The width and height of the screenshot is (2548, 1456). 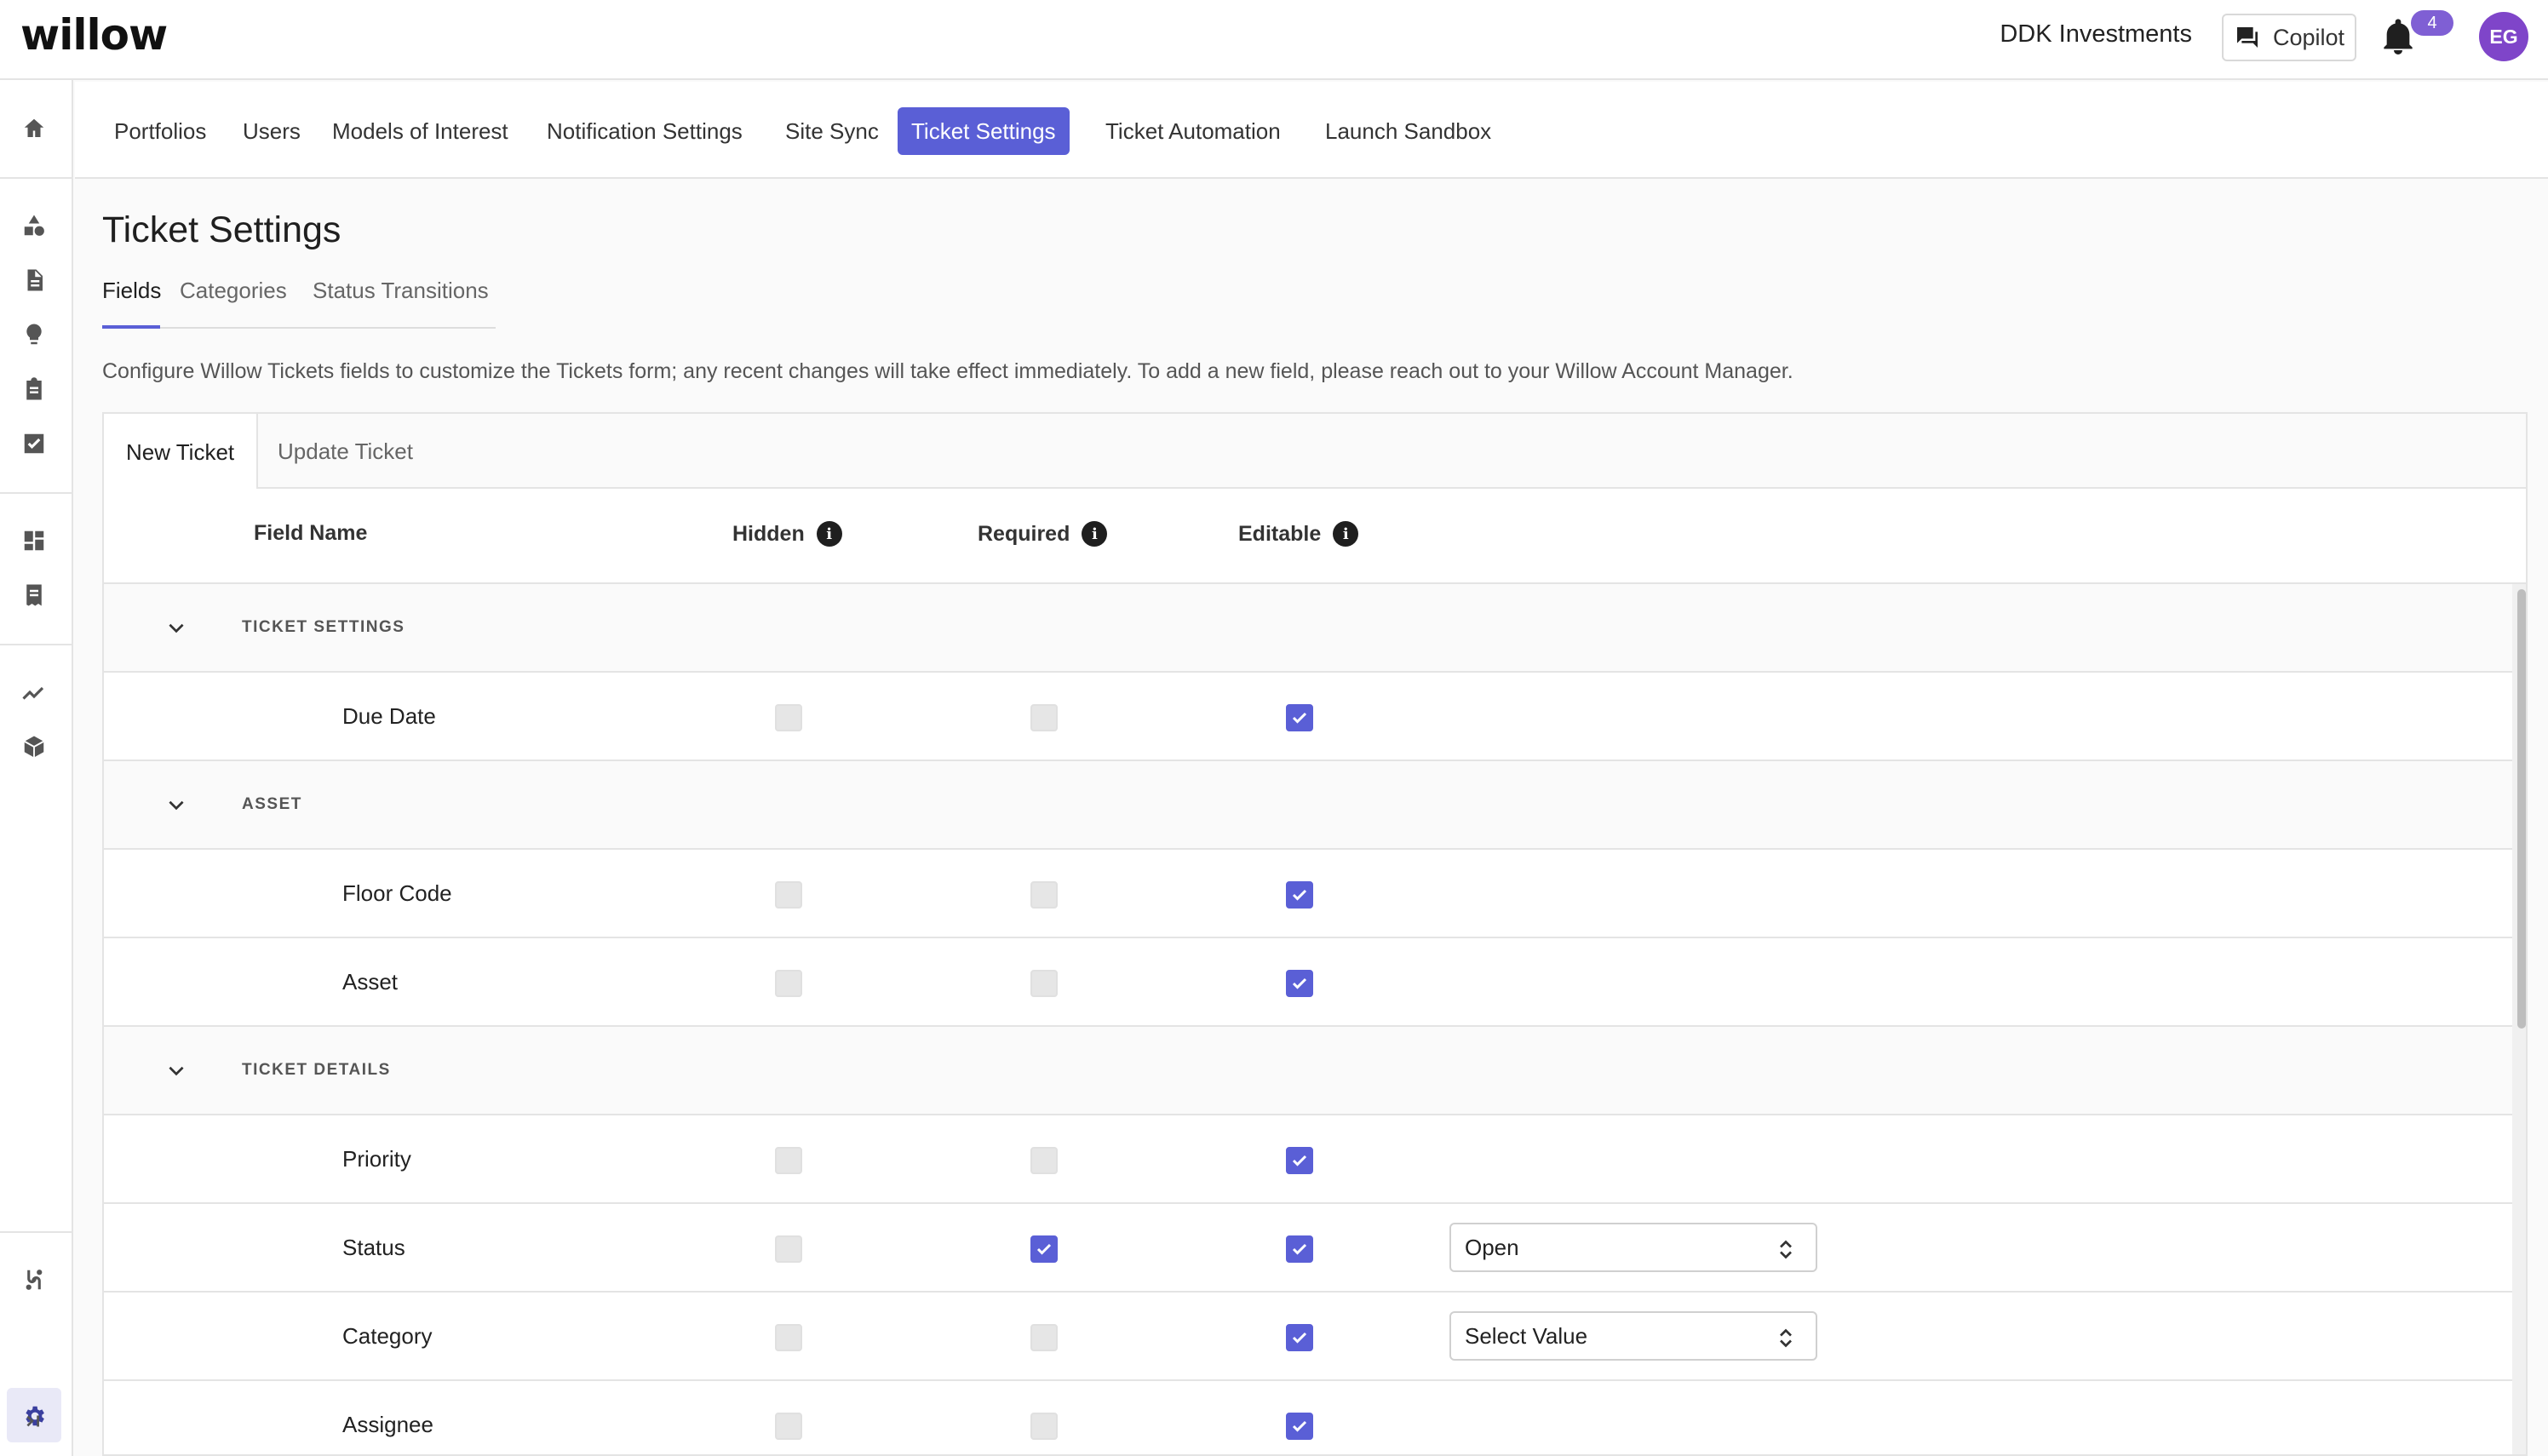 What do you see at coordinates (1492, 1247) in the screenshot?
I see `select-value: Open` at bounding box center [1492, 1247].